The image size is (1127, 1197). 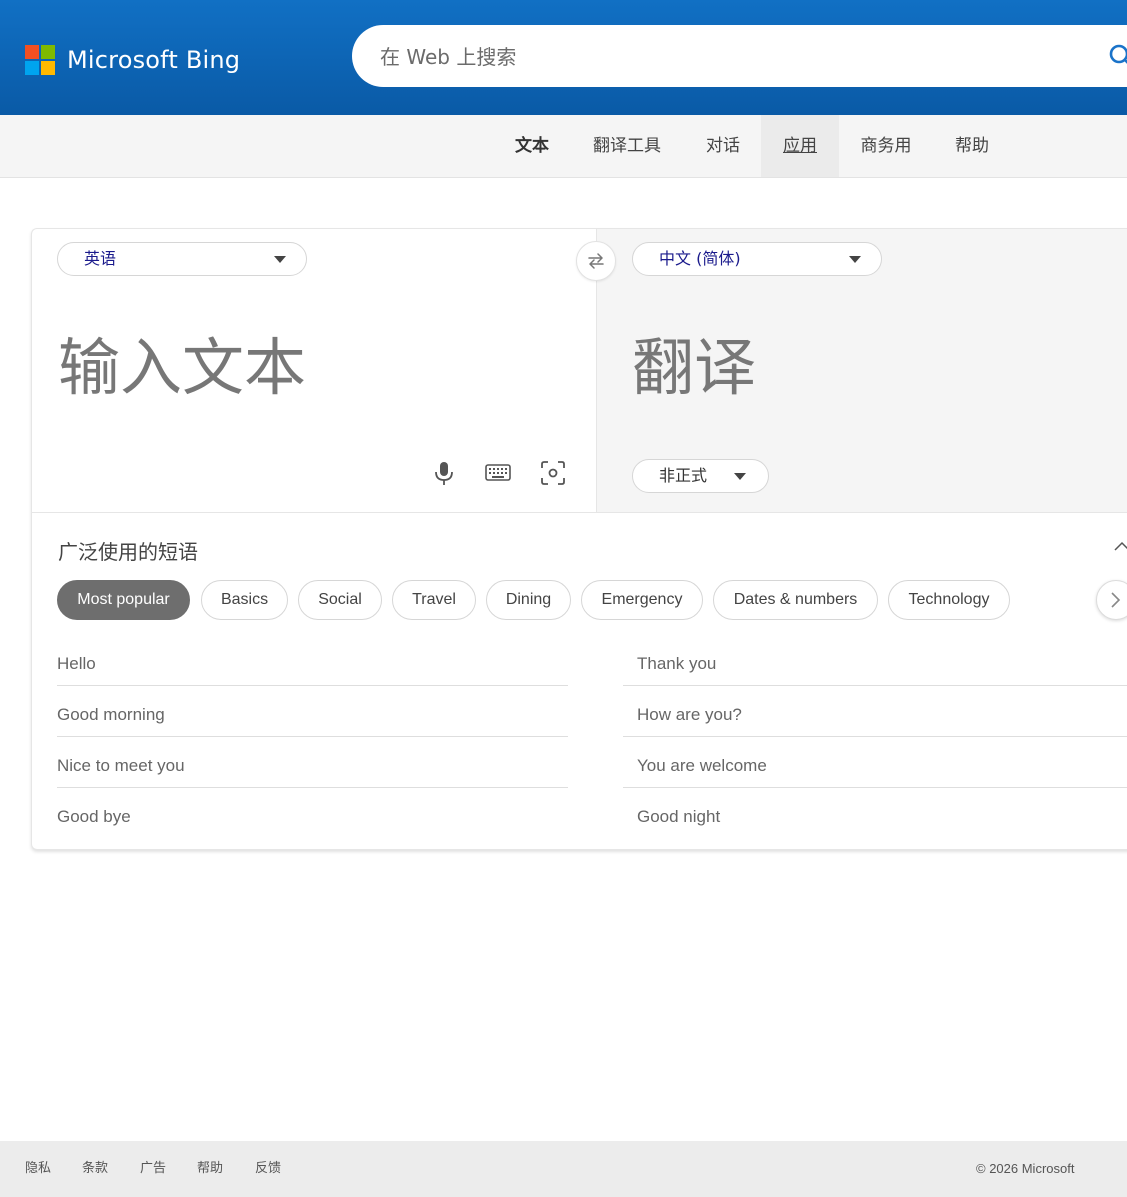 What do you see at coordinates (498, 473) in the screenshot?
I see `keyboard-icon` at bounding box center [498, 473].